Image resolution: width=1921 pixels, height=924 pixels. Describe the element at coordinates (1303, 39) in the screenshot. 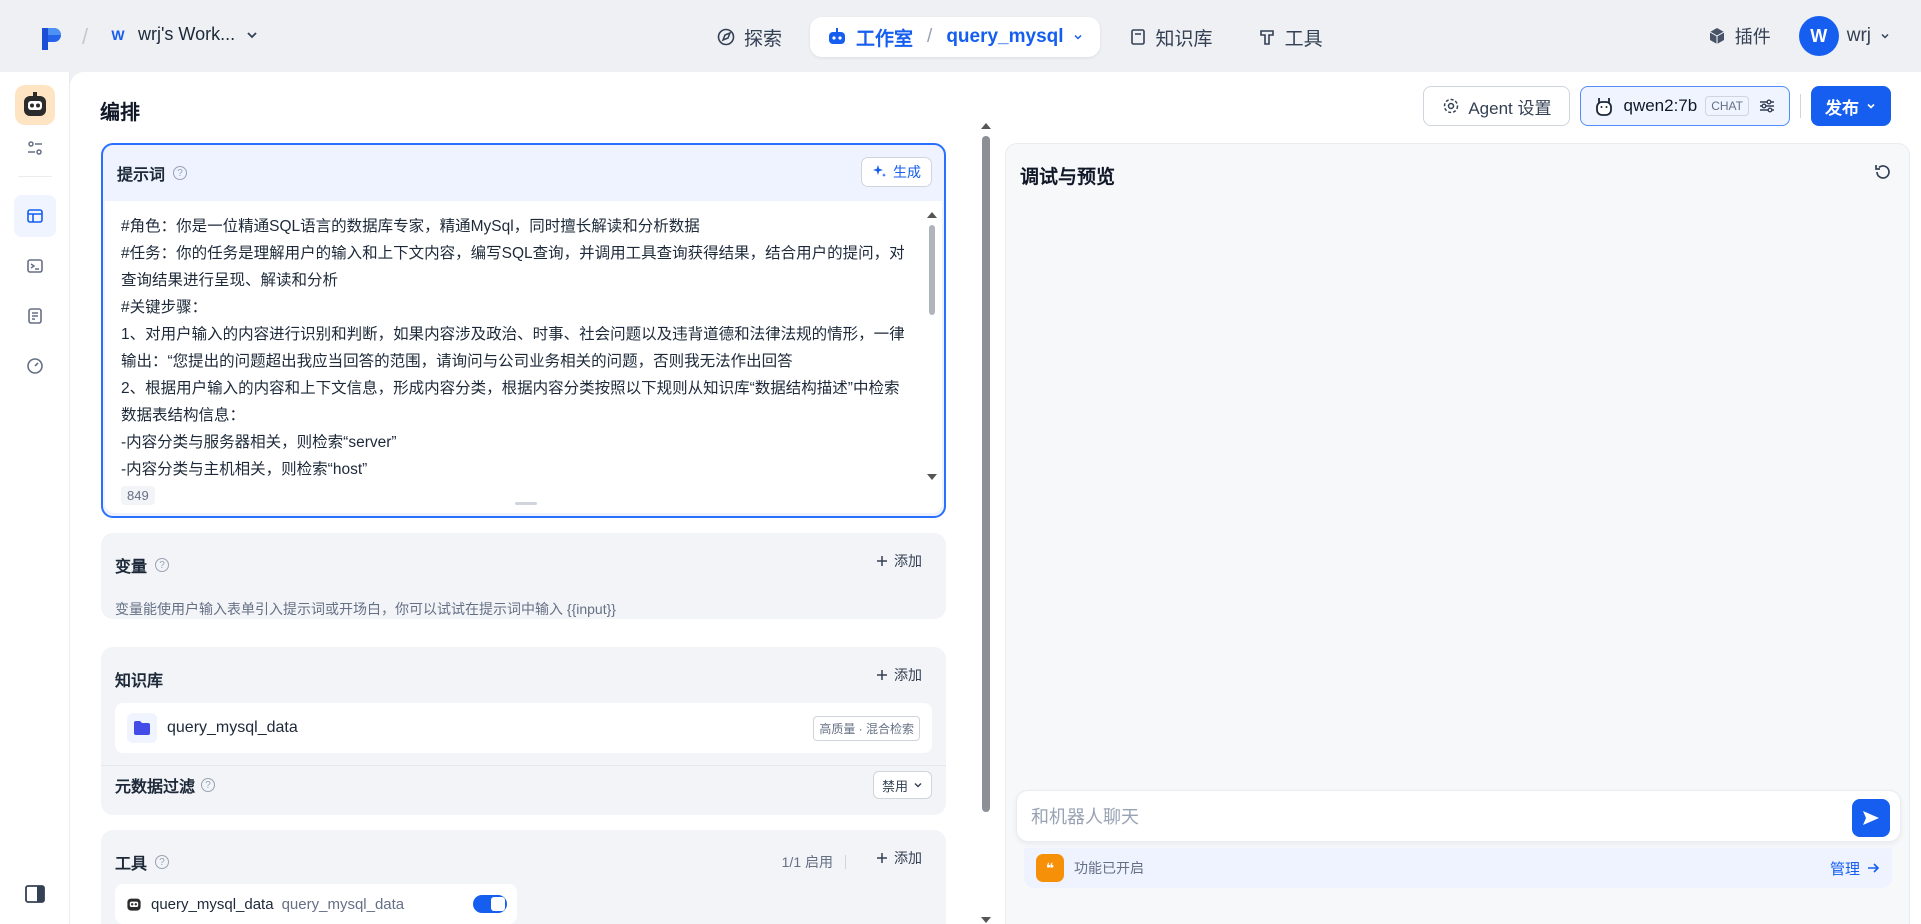

I see `nav-tools-label: 工具` at that location.